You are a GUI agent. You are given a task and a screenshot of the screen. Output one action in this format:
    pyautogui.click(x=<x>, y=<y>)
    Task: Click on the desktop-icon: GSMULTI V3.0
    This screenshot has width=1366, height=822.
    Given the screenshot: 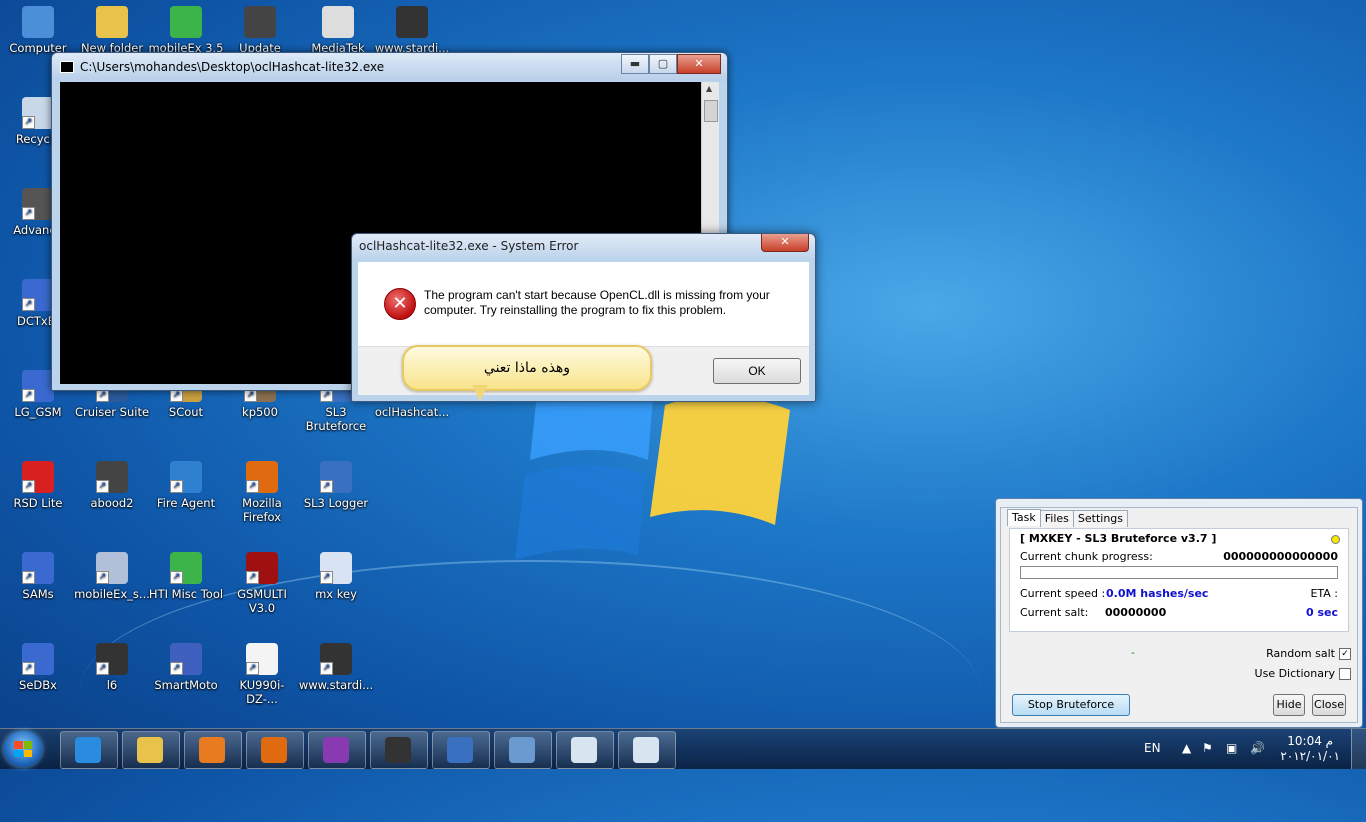 What is the action you would take?
    pyautogui.click(x=262, y=583)
    